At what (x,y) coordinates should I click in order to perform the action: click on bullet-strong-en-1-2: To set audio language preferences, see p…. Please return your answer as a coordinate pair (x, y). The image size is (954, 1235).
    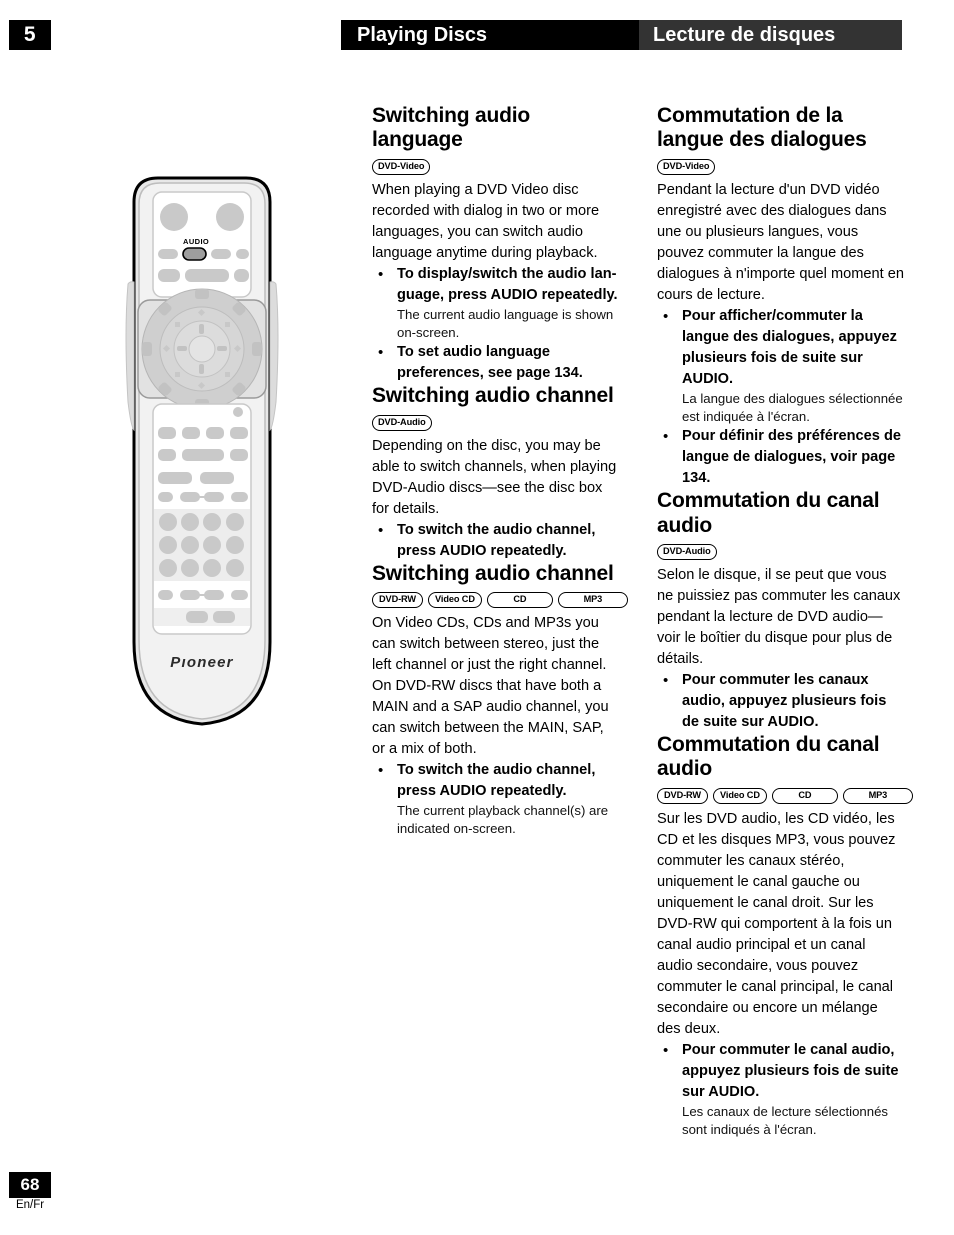
    Looking at the image, I should click on (490, 363).